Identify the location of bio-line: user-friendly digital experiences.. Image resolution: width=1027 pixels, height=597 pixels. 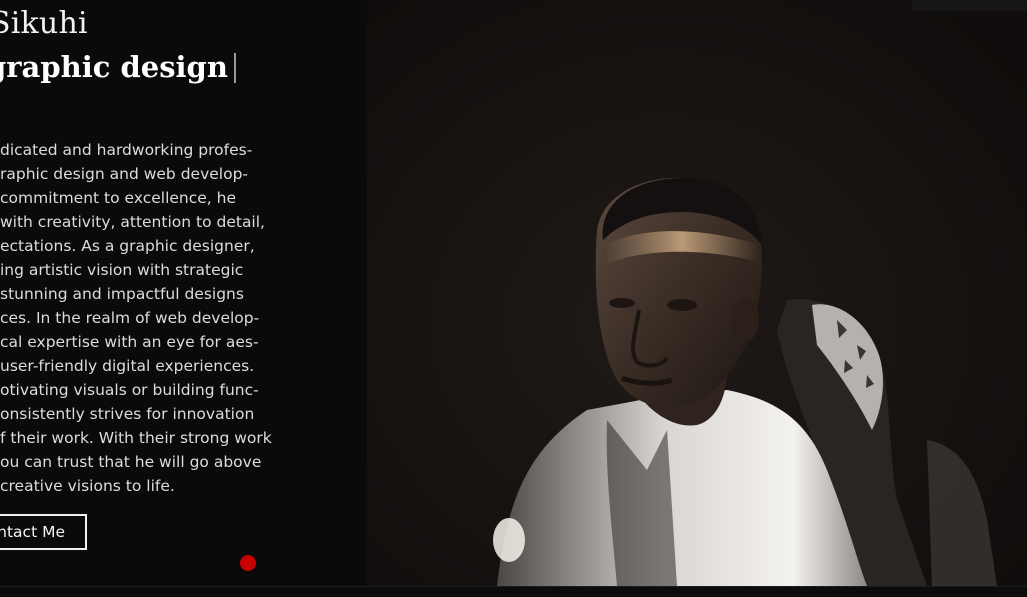
(127, 366).